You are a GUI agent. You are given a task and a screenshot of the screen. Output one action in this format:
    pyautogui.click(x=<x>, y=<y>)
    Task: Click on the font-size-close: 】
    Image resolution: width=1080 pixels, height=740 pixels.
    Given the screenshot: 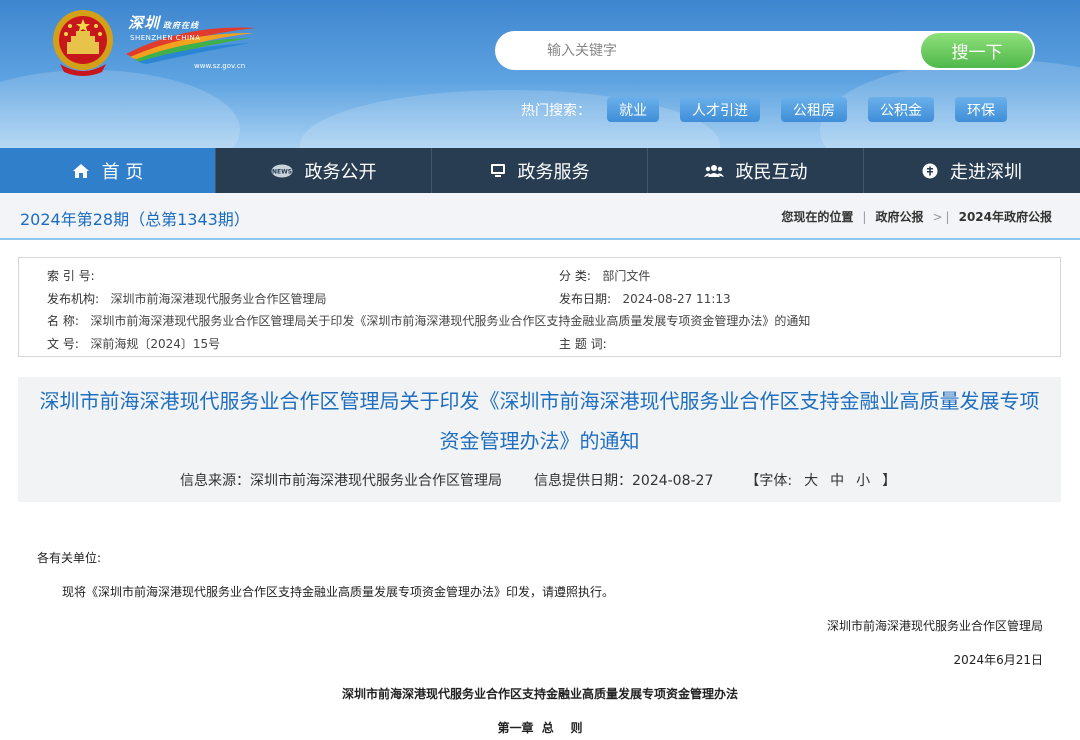 What is the action you would take?
    pyautogui.click(x=889, y=481)
    